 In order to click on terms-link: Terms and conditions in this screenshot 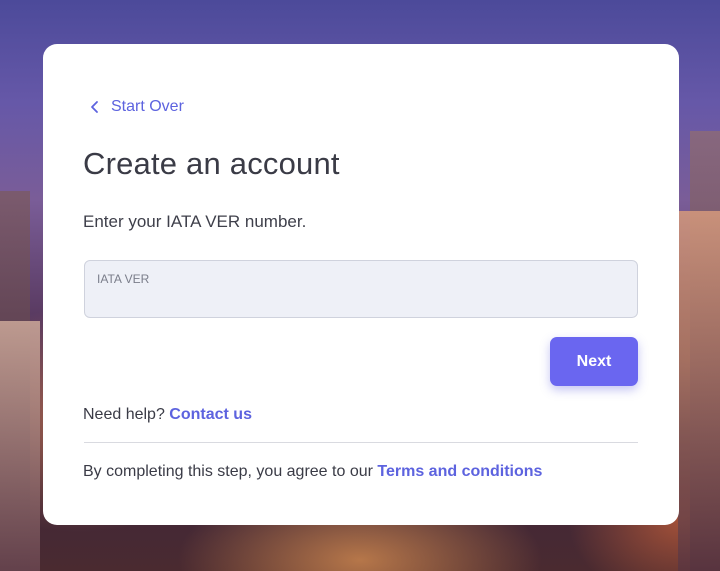, I will do `click(459, 471)`.